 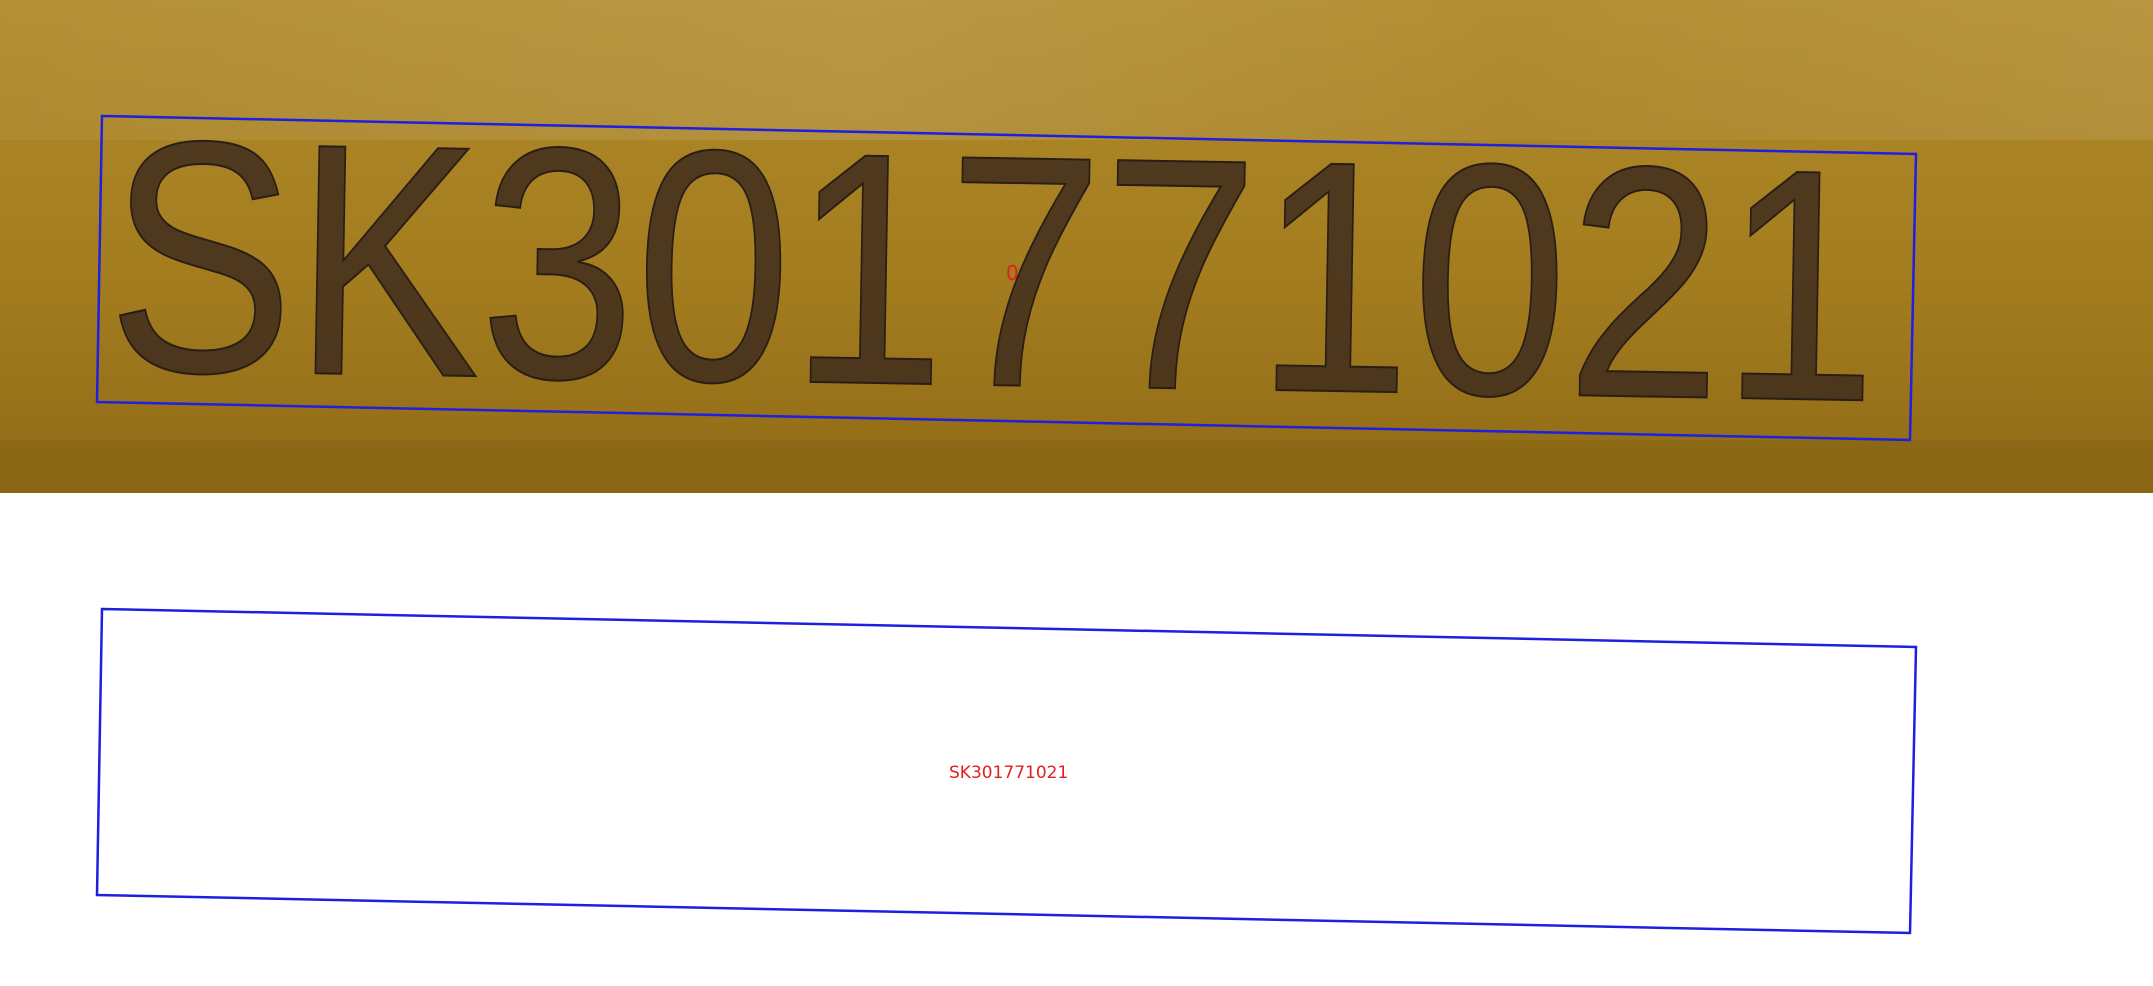 I want to click on region-index-label: 0, so click(x=1012, y=273).